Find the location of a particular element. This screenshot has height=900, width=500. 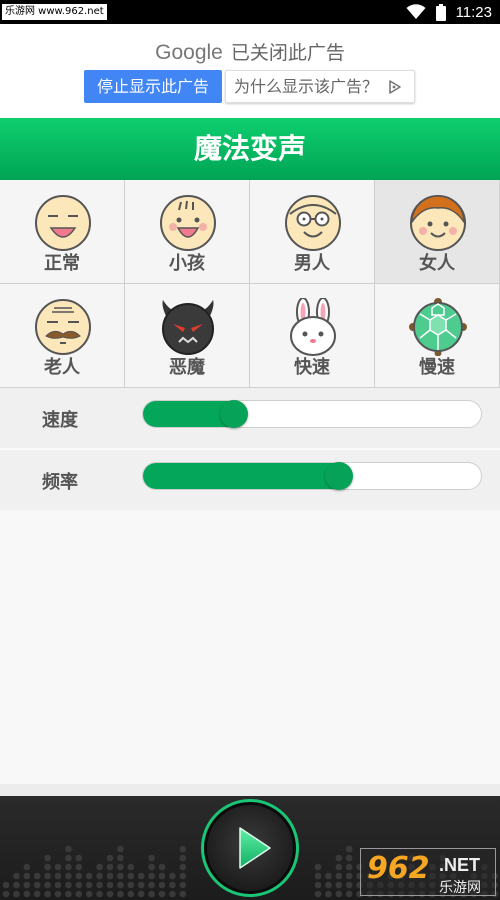

voice-label: 慢速 is located at coordinates (437, 367).